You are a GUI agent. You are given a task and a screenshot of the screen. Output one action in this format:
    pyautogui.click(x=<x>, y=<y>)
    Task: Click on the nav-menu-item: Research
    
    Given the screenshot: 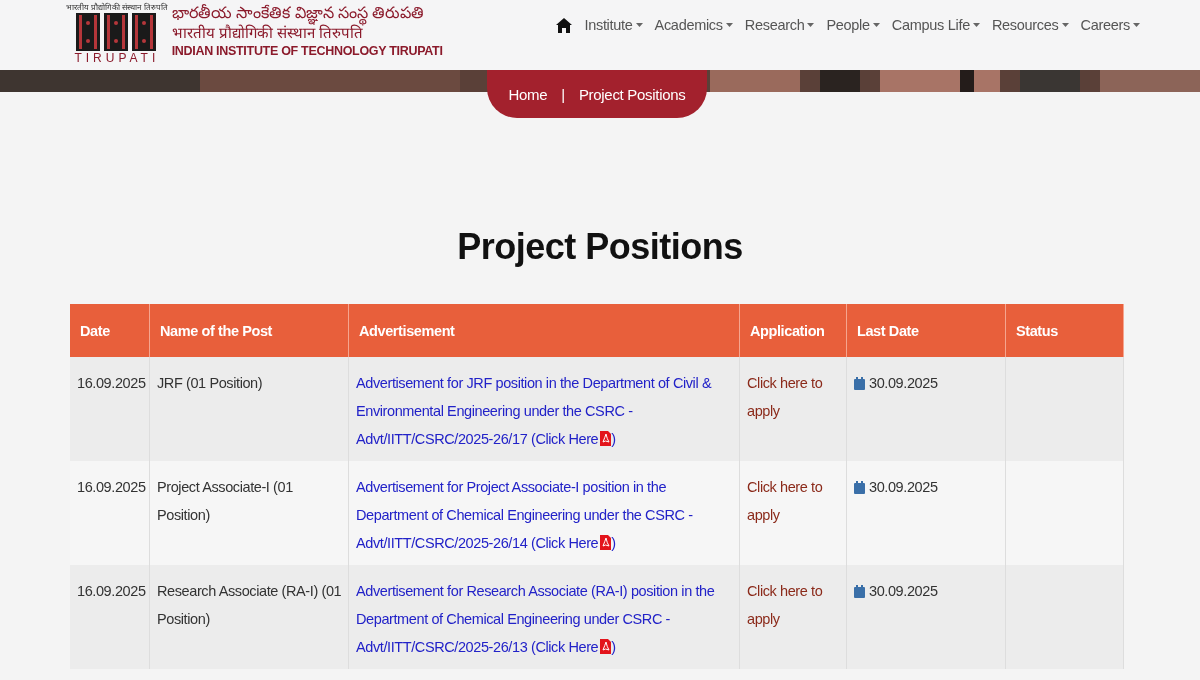 What is the action you would take?
    pyautogui.click(x=779, y=25)
    